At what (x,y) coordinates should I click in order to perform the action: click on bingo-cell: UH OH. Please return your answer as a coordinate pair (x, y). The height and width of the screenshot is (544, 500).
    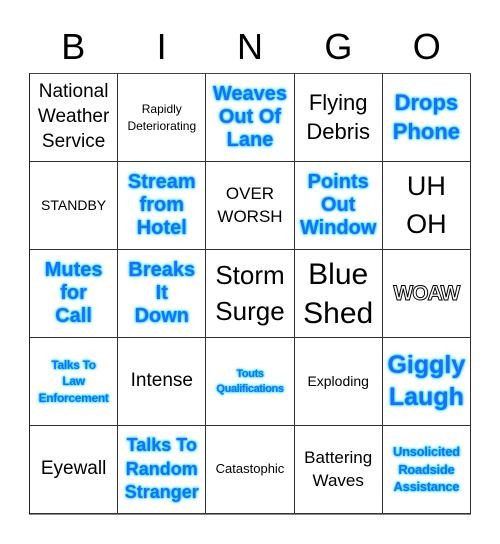
    Looking at the image, I should click on (426, 206).